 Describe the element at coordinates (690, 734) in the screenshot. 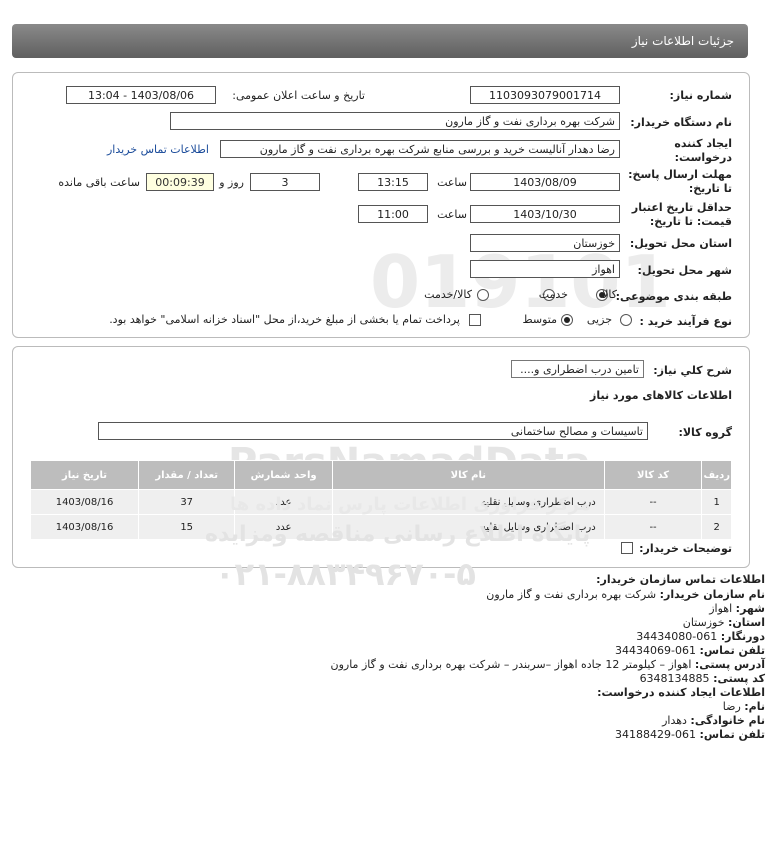

I see `creator-phone: تلفن تماس: 061-34188429` at that location.